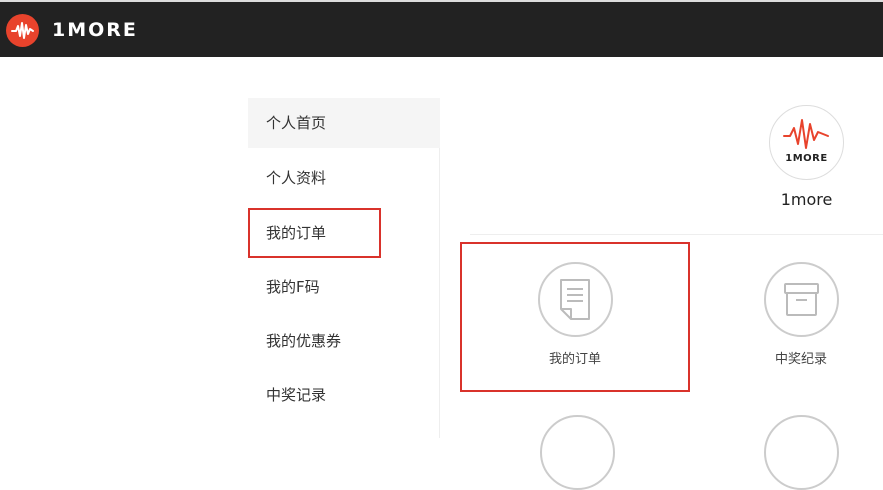 This screenshot has width=883, height=490. I want to click on prize-icon-circle, so click(801, 299).